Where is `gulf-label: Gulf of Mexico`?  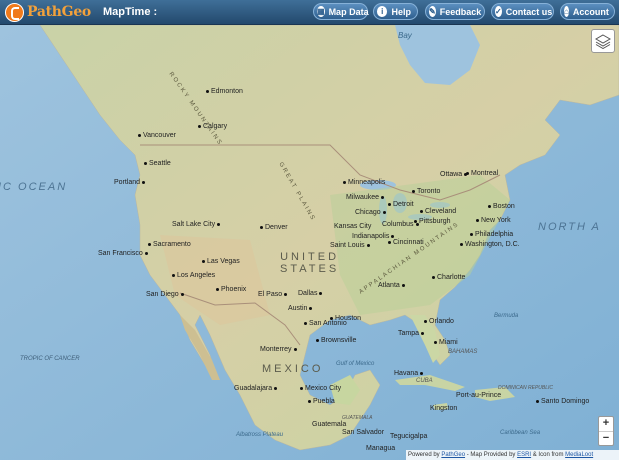
gulf-label: Gulf of Mexico is located at coordinates (355, 364).